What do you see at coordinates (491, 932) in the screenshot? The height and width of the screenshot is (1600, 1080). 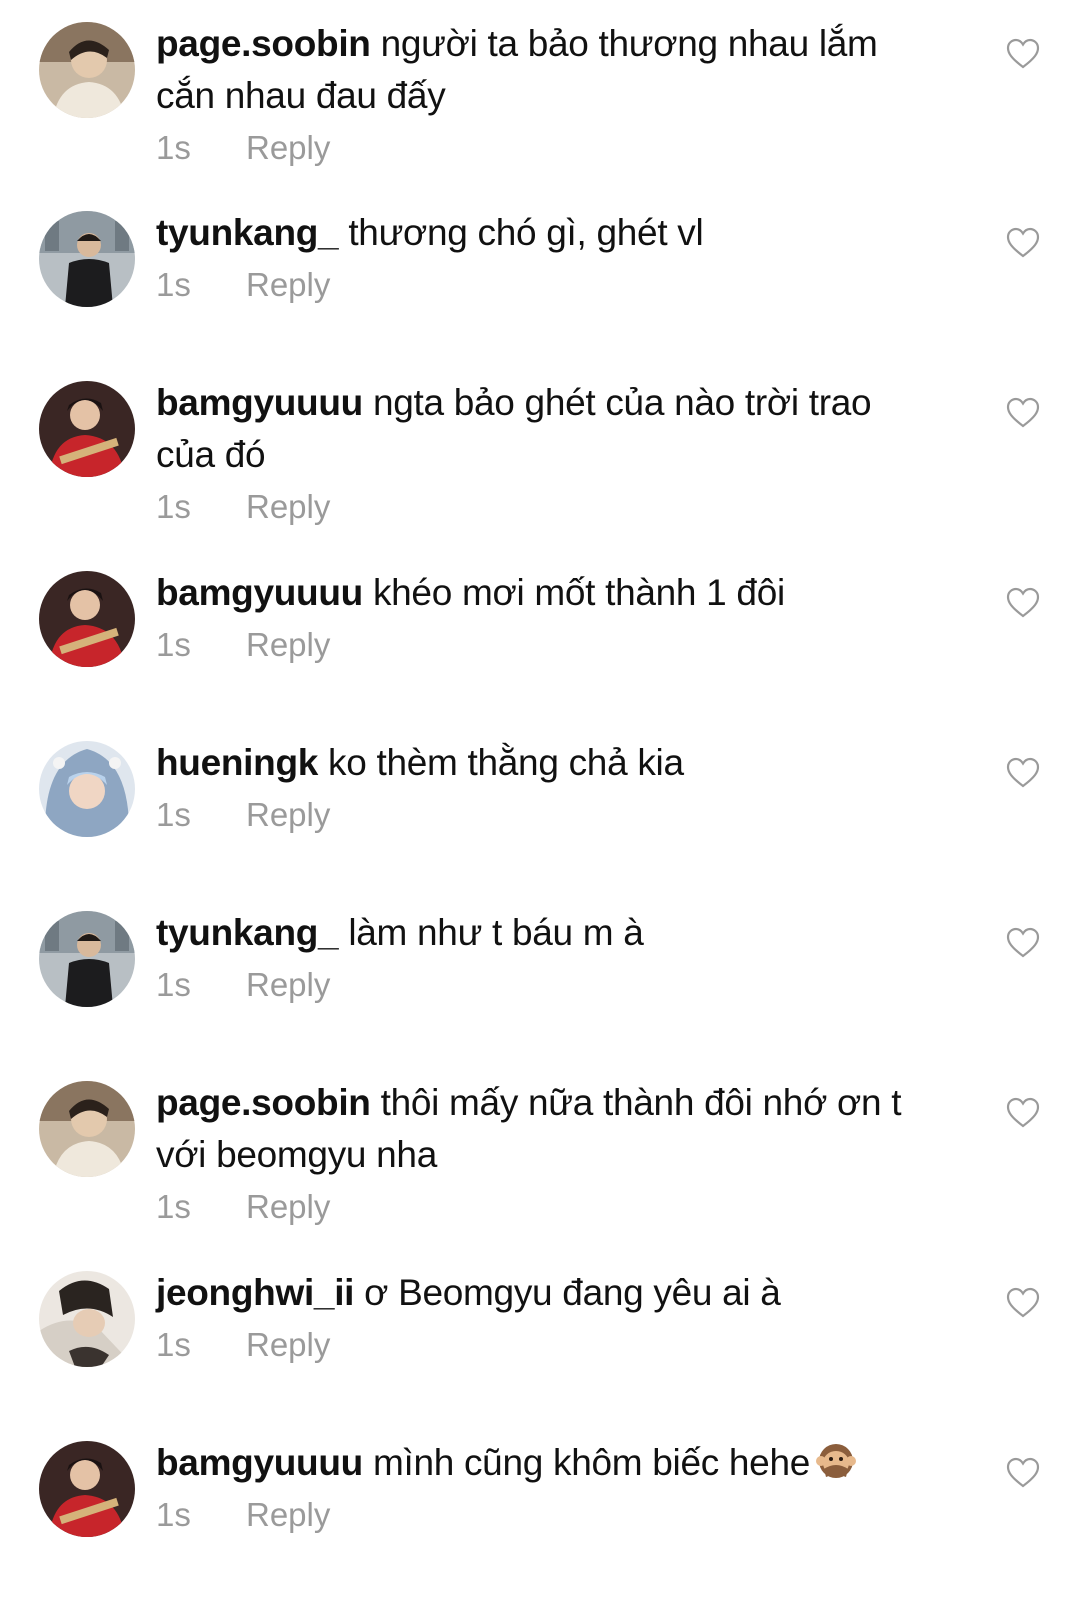 I see `comment-text: làm như t báu m à` at bounding box center [491, 932].